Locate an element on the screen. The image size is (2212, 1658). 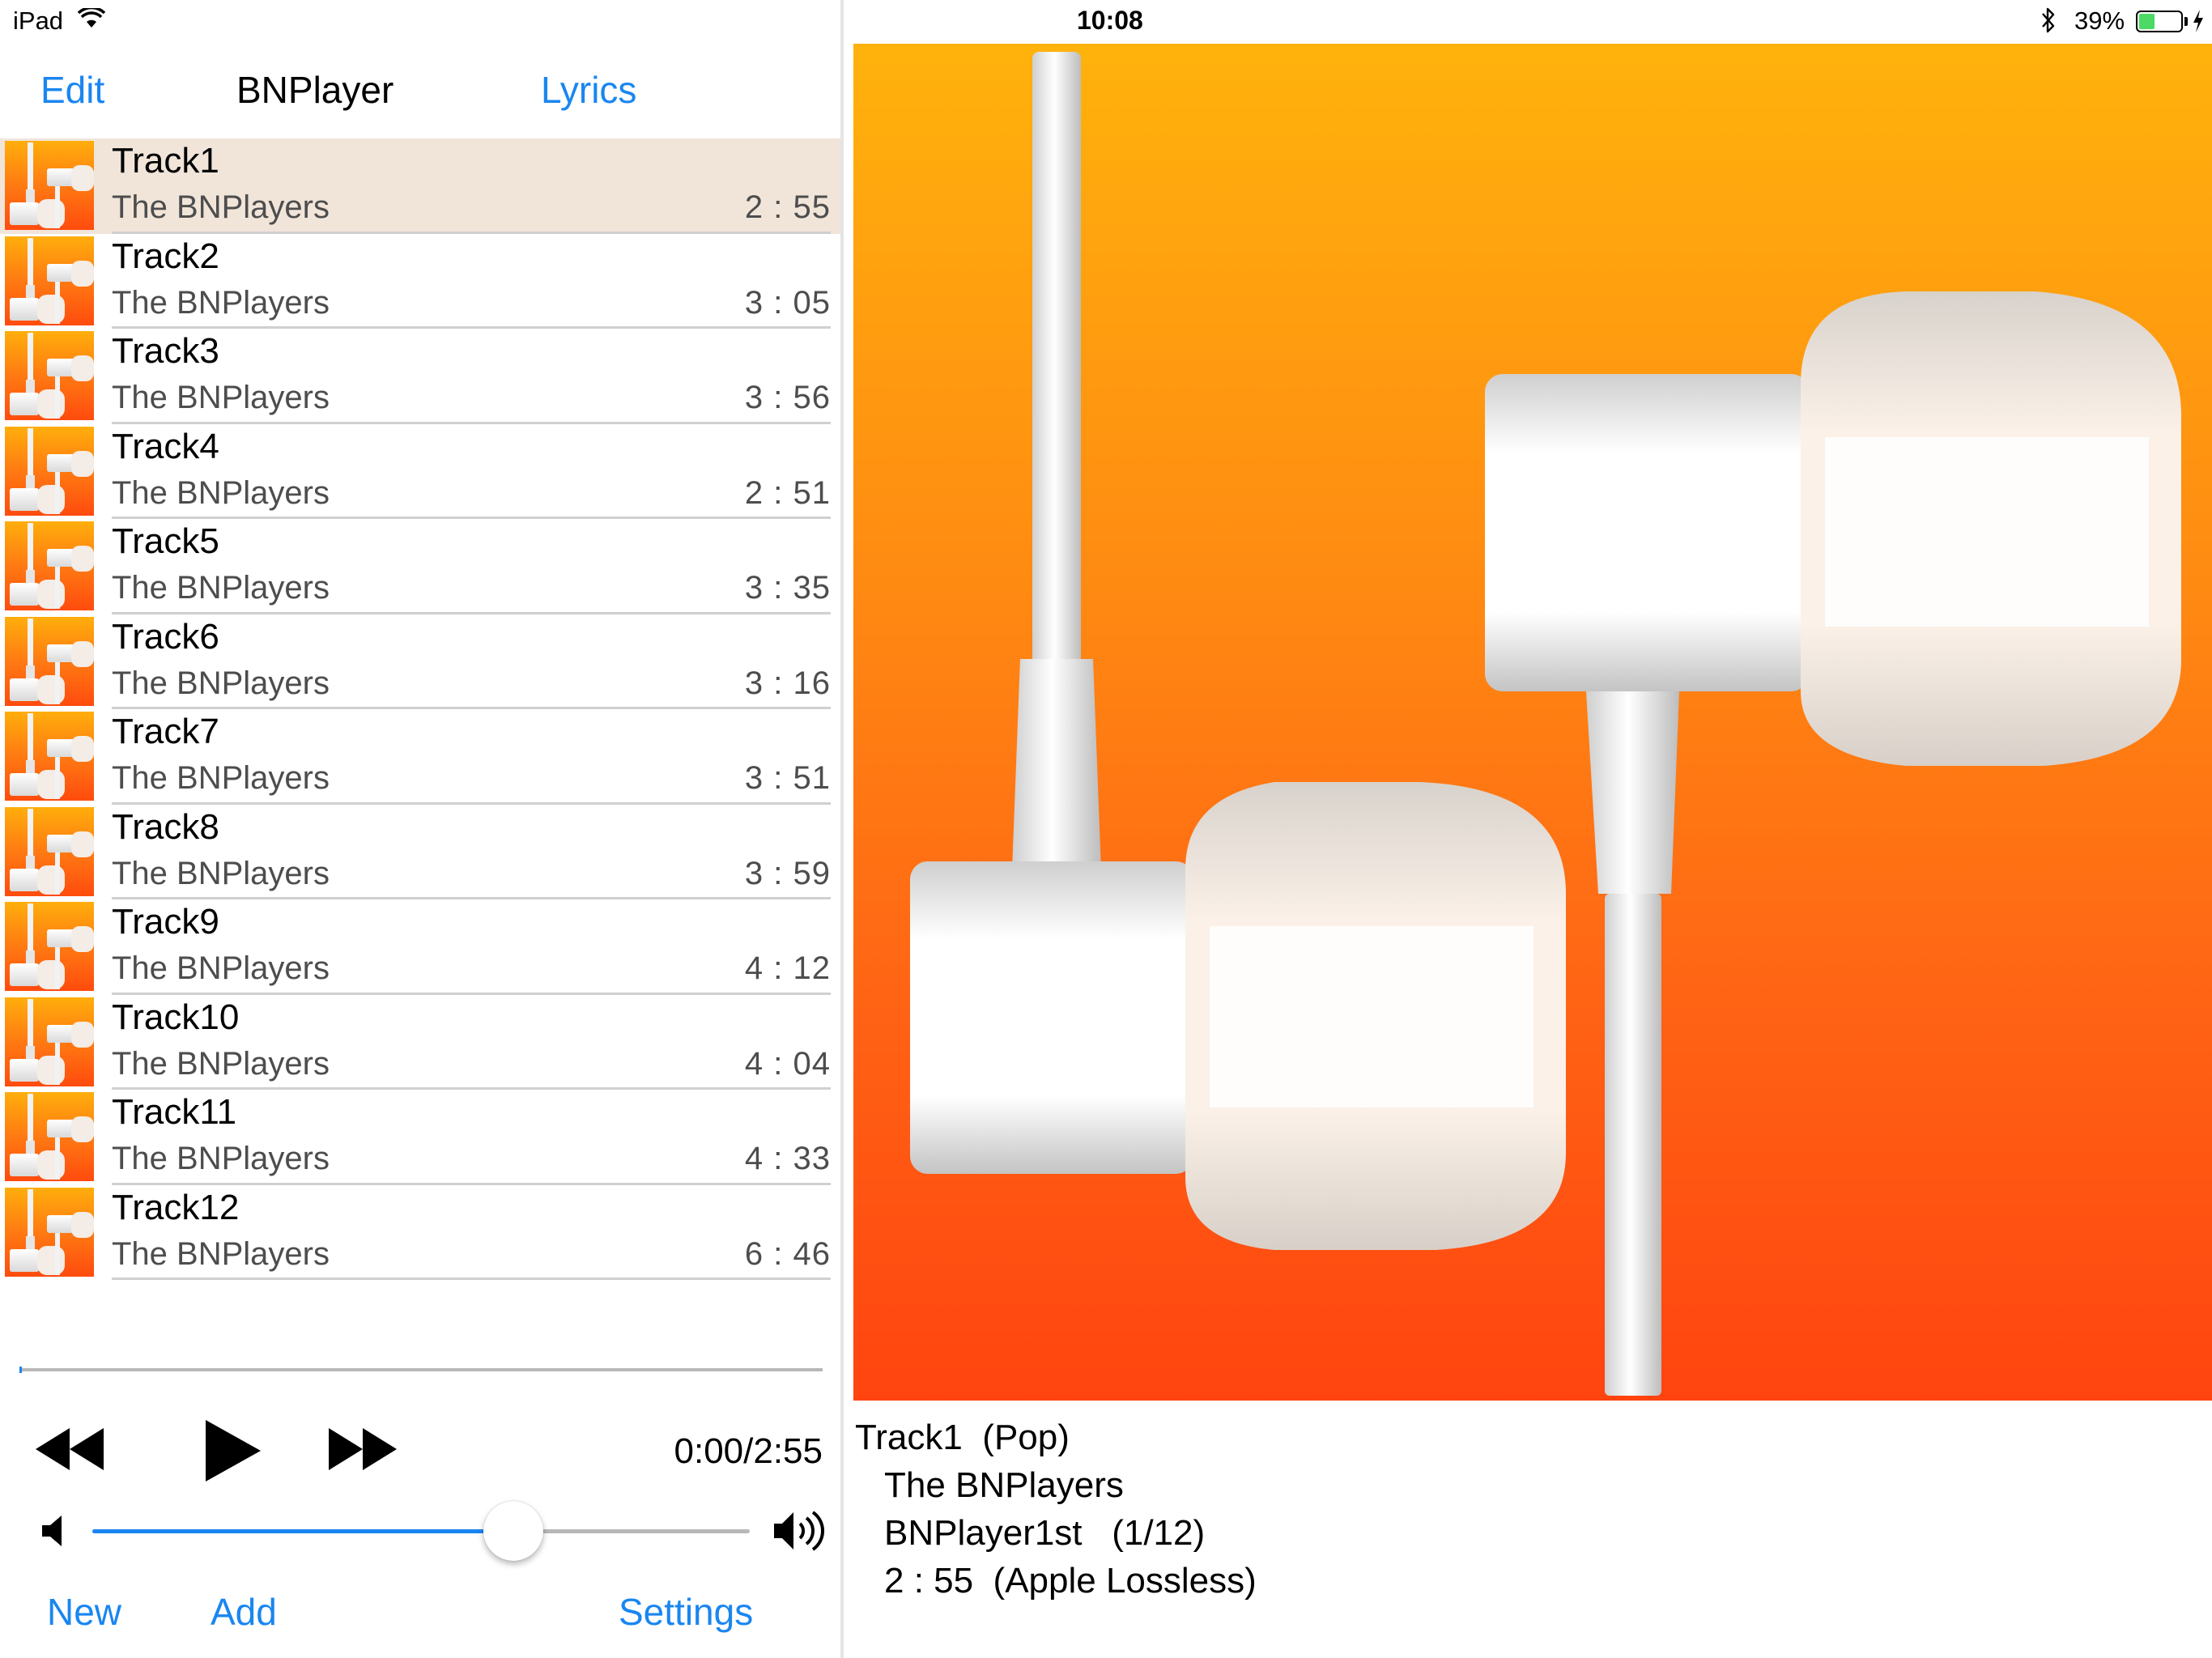
battery-nub is located at coordinates (2186, 21).